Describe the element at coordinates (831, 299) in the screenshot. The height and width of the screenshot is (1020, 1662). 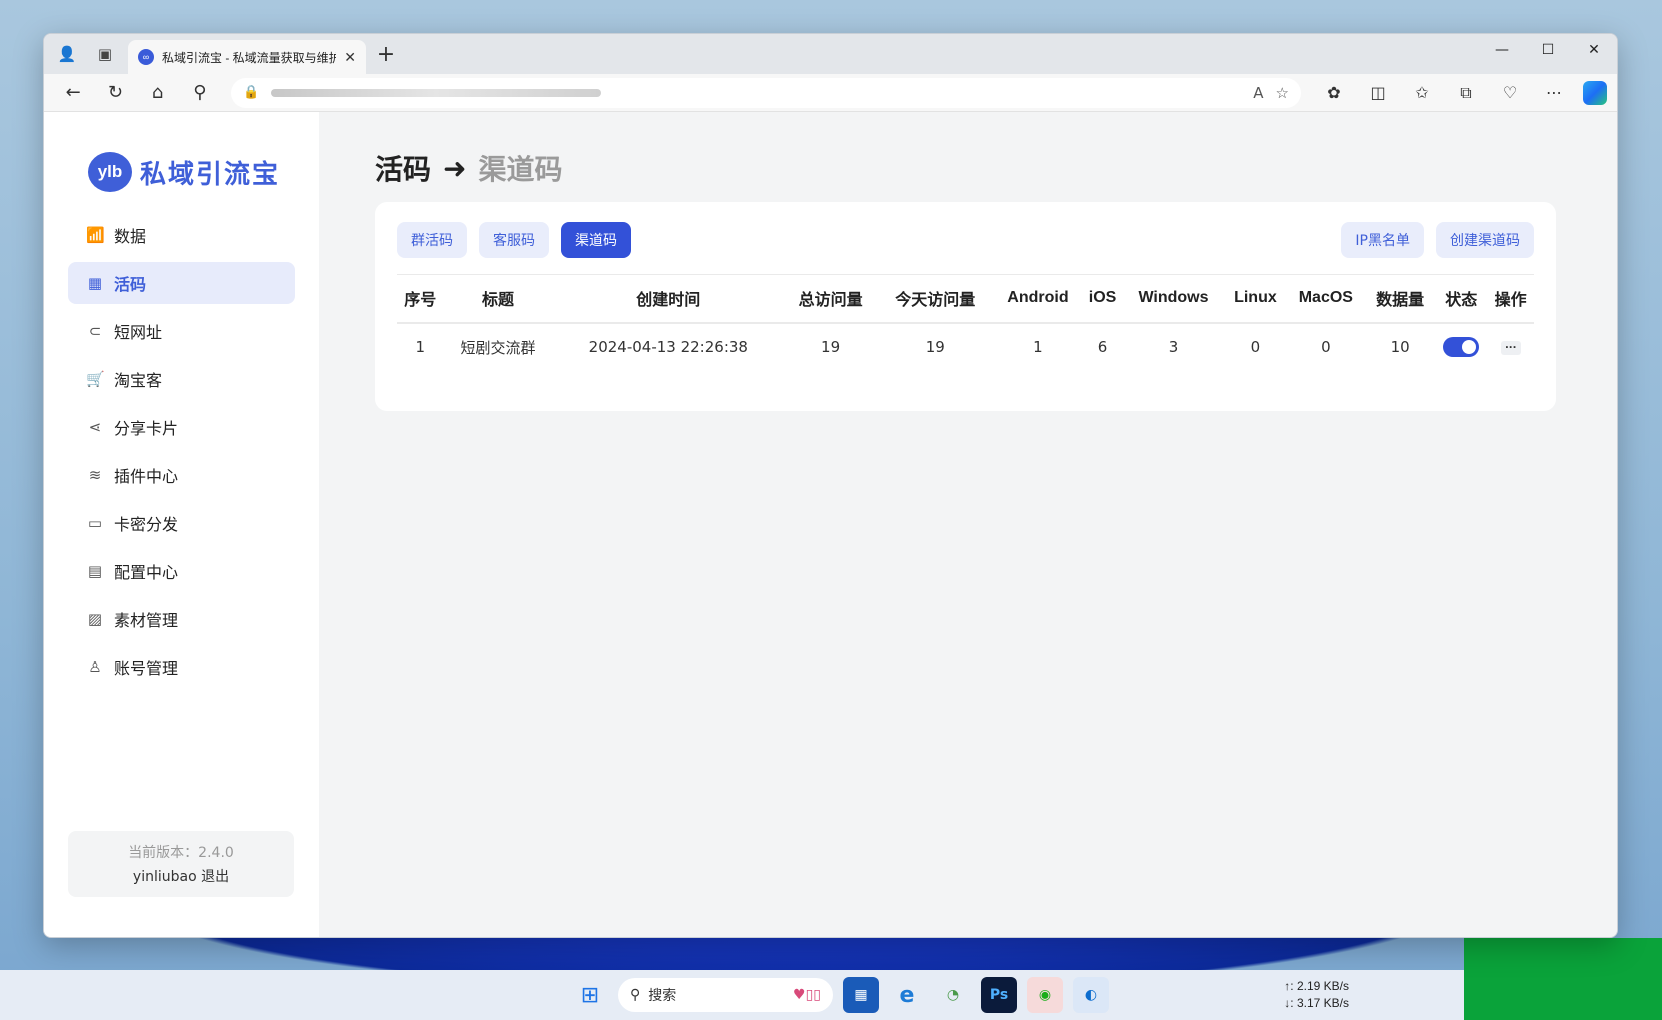
I see `column-header: 总访问量` at that location.